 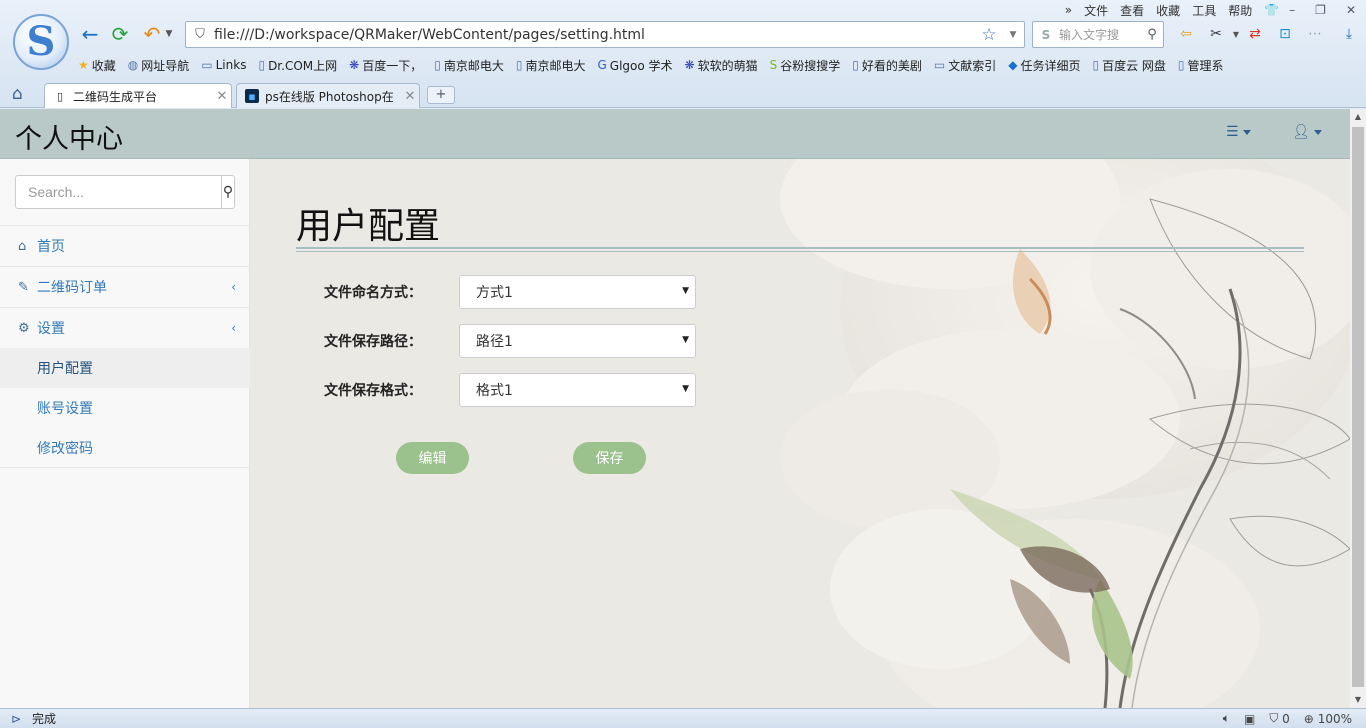 What do you see at coordinates (138, 95) in the screenshot?
I see `tab-qr-platform: ▯ 二维码生成平台 ✕` at bounding box center [138, 95].